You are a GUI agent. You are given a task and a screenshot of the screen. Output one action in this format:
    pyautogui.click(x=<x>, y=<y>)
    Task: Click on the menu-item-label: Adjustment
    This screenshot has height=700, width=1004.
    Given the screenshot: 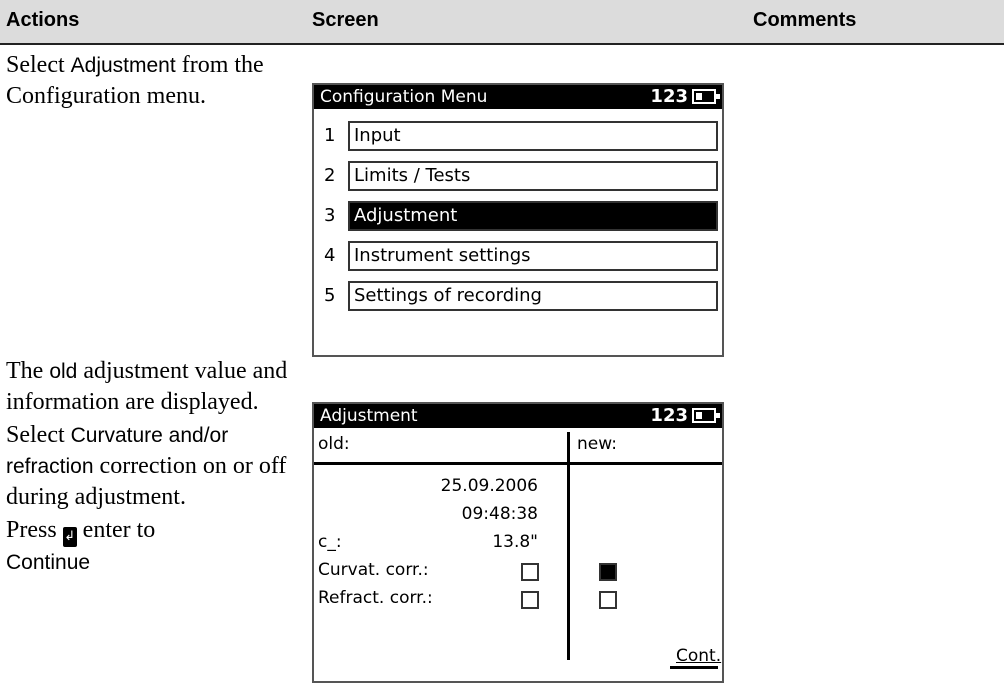 What is the action you would take?
    pyautogui.click(x=533, y=216)
    